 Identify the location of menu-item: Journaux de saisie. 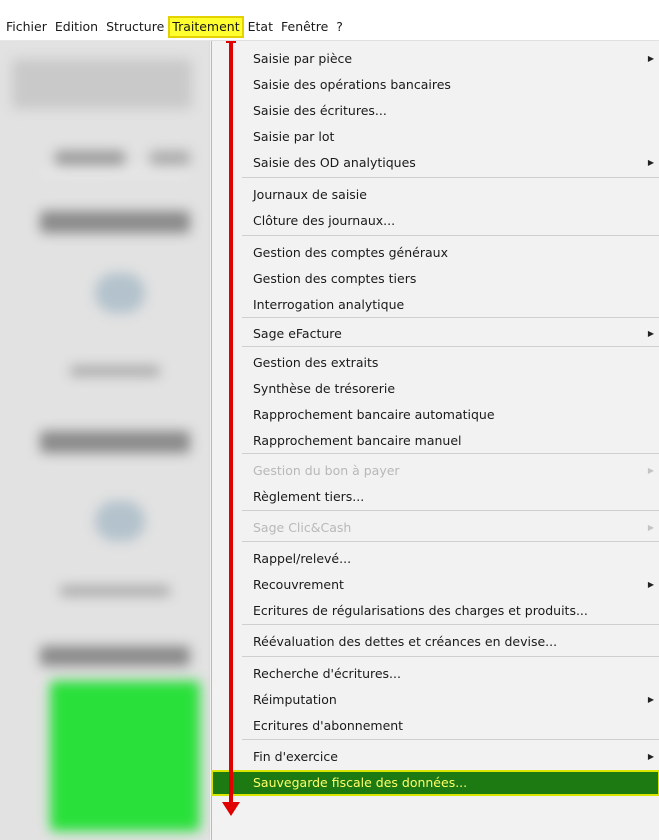
(450, 195).